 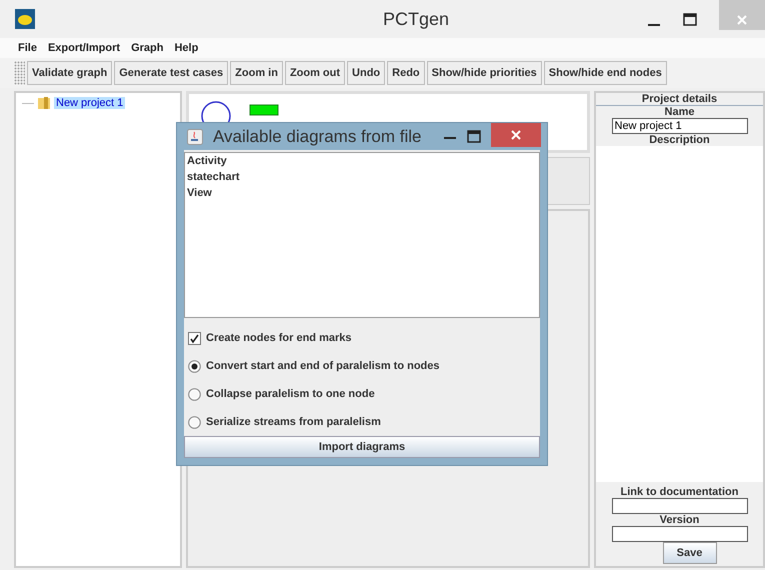 I want to click on name-field: New project 1, so click(x=680, y=126).